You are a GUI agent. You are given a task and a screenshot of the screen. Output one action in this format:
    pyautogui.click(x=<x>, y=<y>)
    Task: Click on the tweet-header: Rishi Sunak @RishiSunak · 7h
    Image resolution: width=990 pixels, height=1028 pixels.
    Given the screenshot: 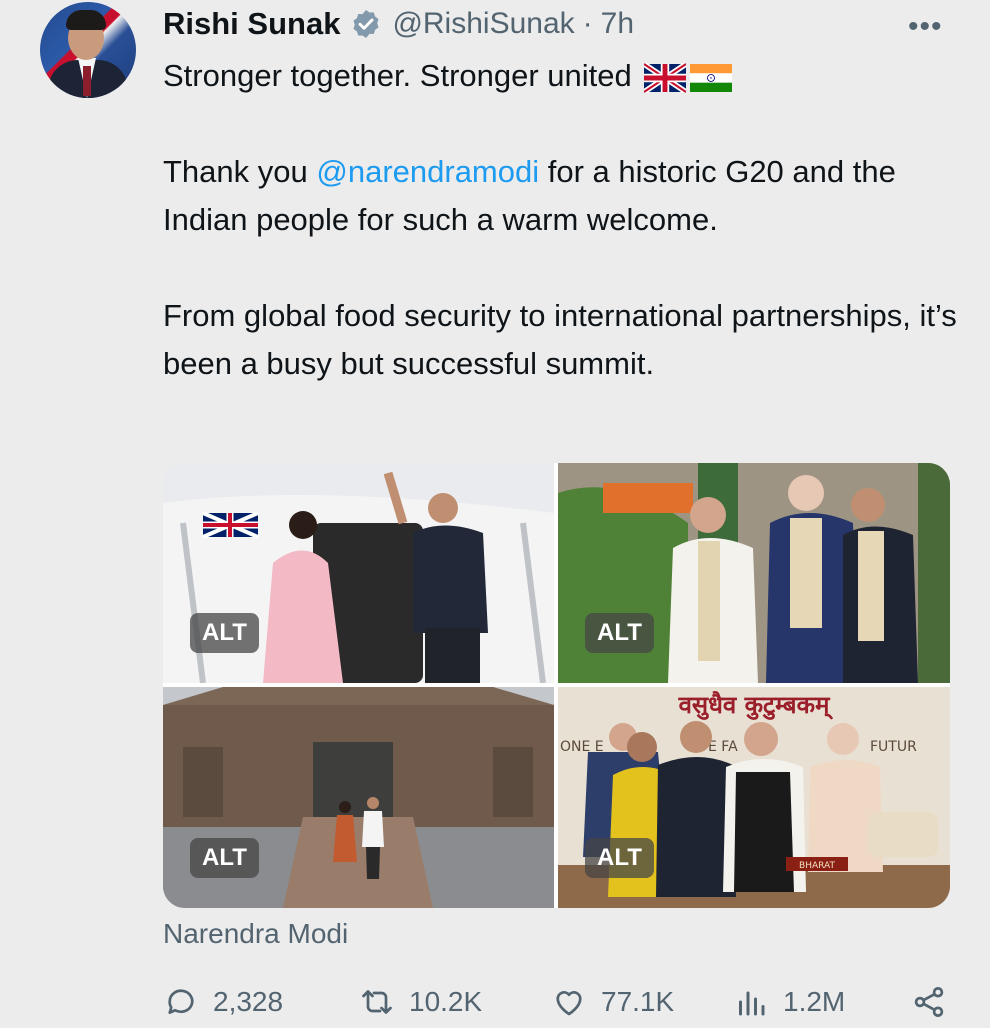 What is the action you would take?
    pyautogui.click(x=398, y=24)
    